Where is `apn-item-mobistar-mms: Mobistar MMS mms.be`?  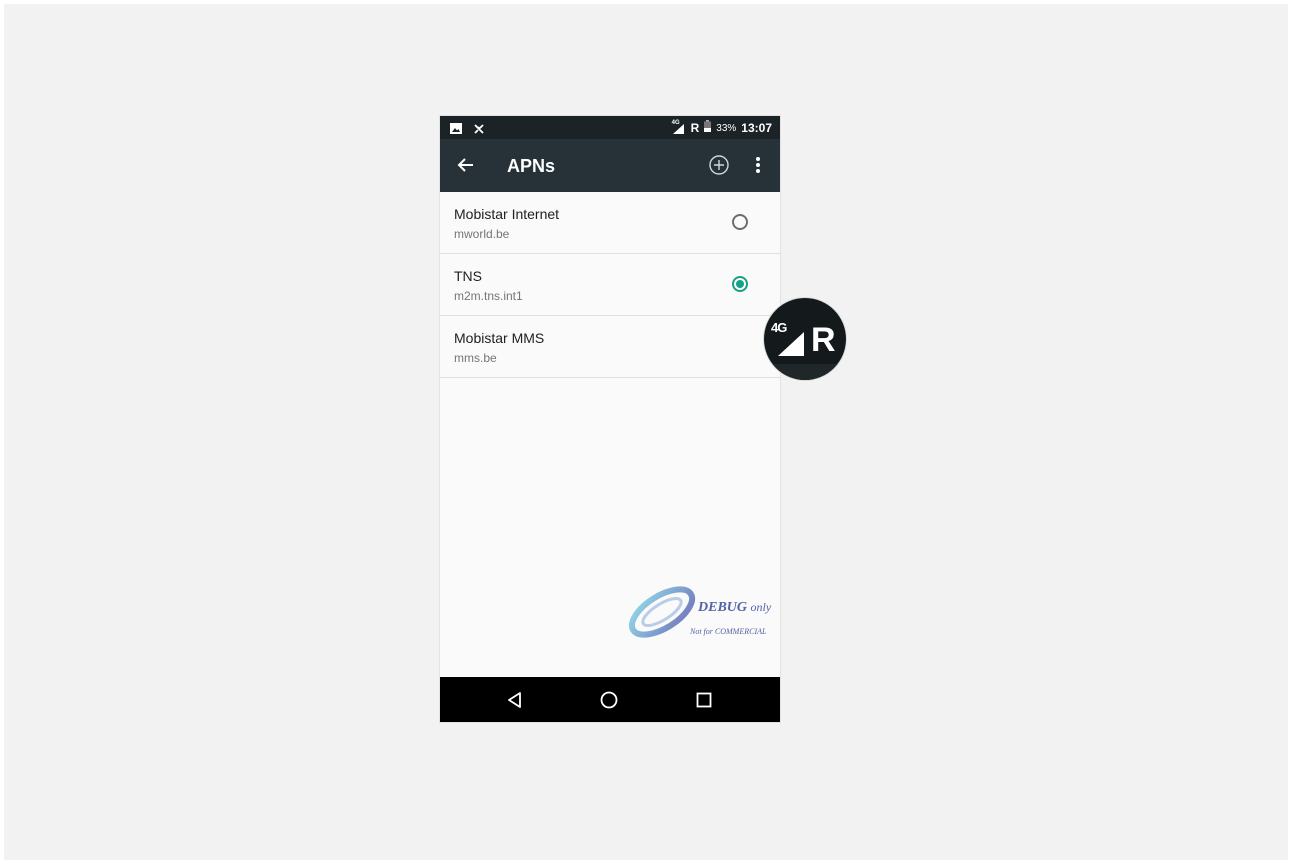 apn-item-mobistar-mms: Mobistar MMS mms.be is located at coordinates (610, 347).